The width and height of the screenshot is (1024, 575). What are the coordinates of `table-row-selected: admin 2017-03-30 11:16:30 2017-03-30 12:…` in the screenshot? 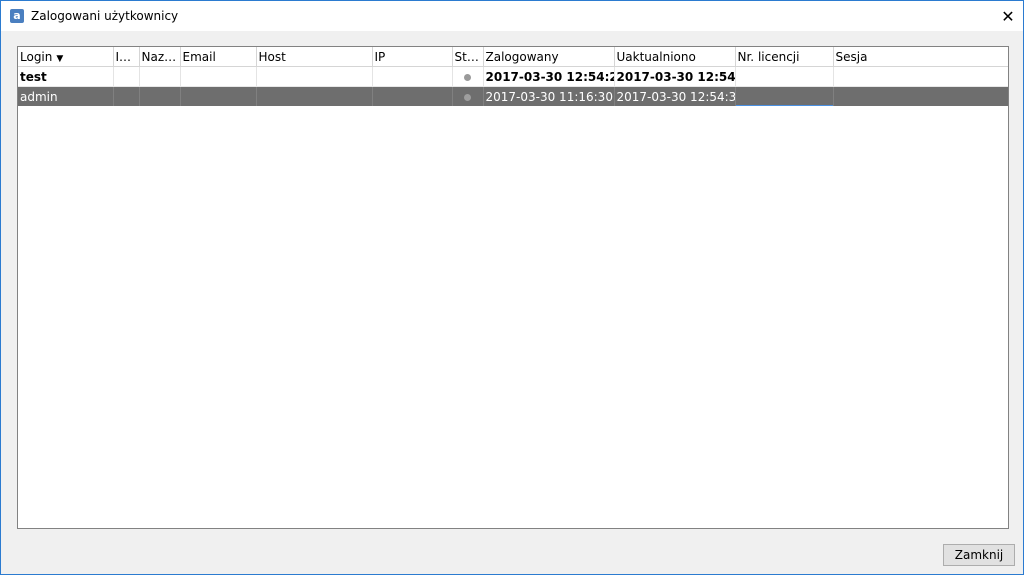 It's located at (513, 96).